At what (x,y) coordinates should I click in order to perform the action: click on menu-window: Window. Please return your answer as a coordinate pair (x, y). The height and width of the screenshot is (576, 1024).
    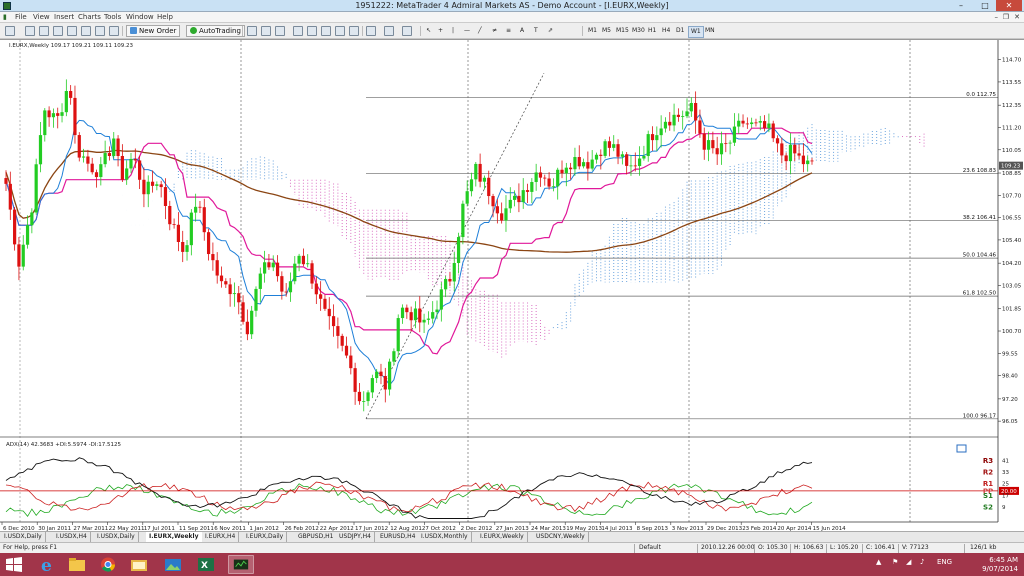
    Looking at the image, I should click on (140, 17).